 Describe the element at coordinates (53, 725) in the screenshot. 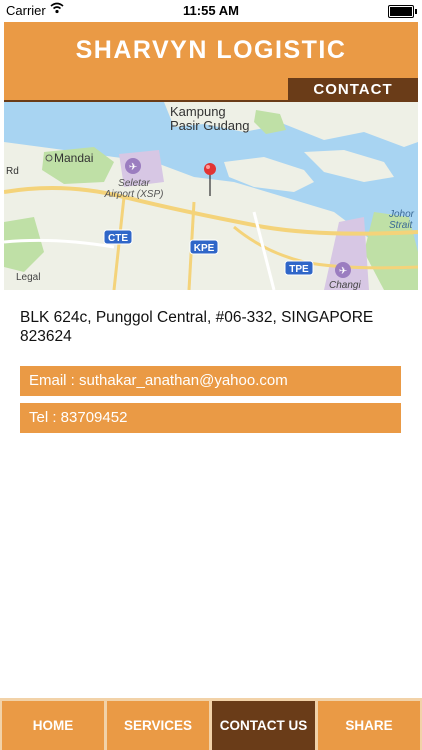

I see `tab-home: HOME` at that location.